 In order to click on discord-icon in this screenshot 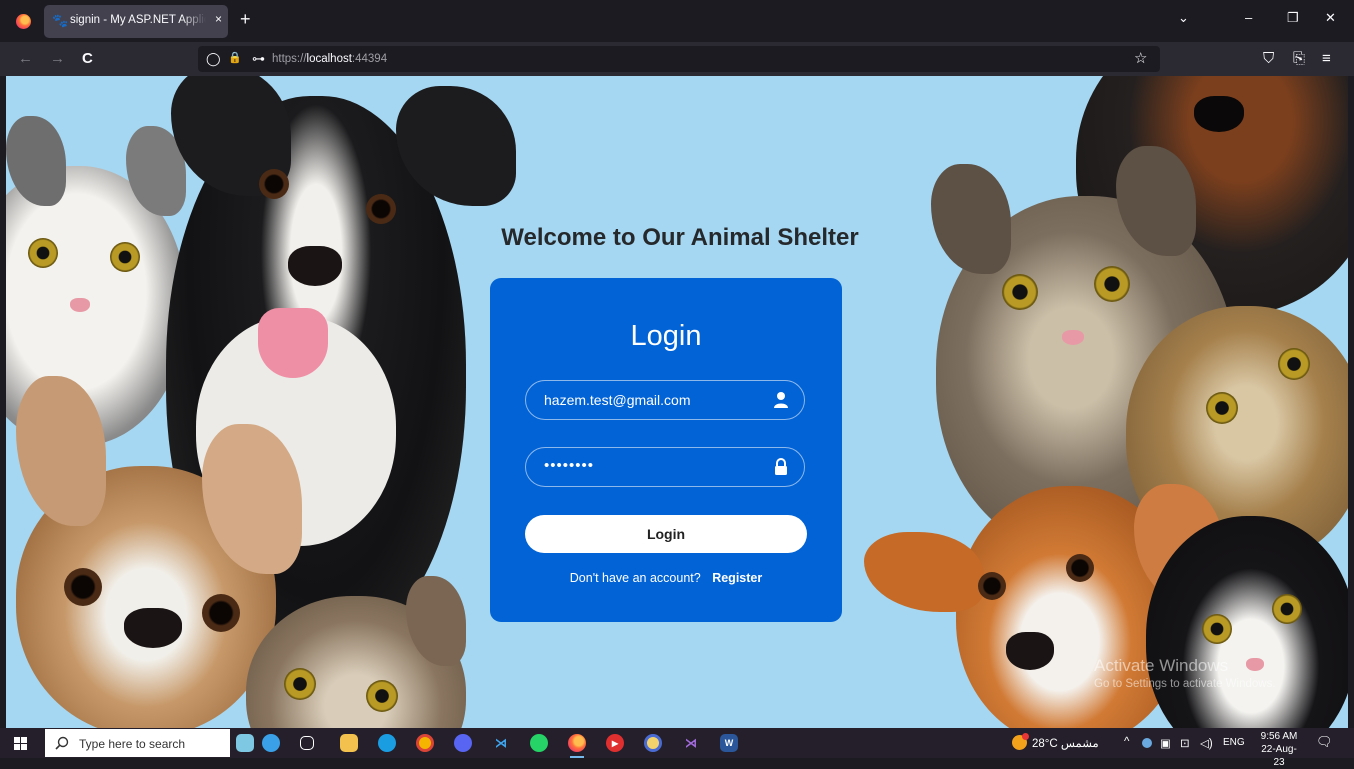, I will do `click(463, 743)`.